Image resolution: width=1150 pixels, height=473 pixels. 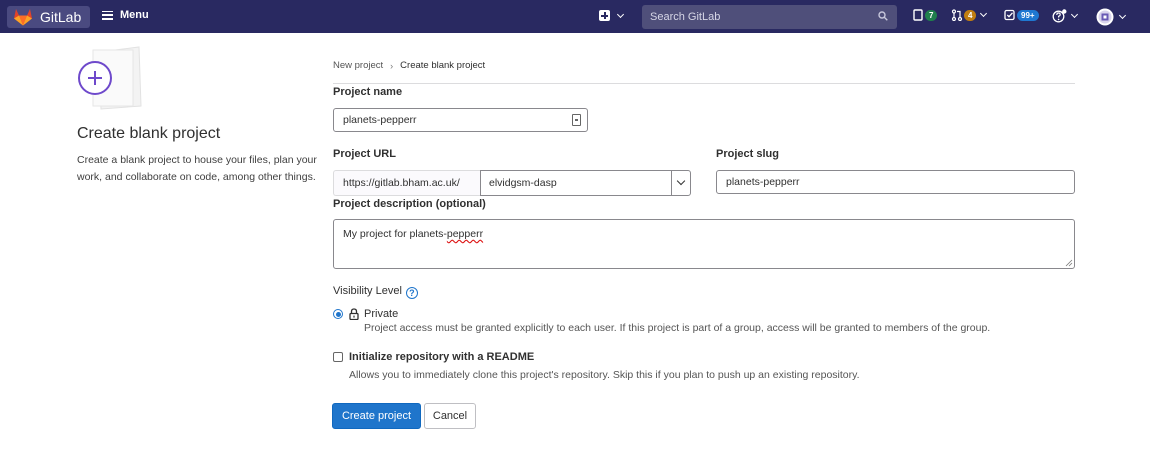 I want to click on initialize-readme-label: Initialize repository with a README, so click(x=441, y=357).